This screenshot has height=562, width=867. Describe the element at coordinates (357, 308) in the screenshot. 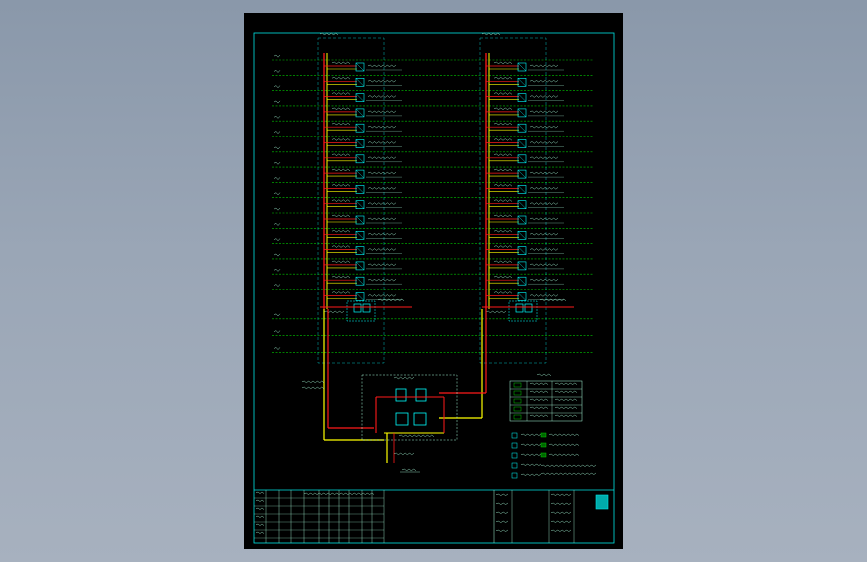

I see `base-valve-1-a` at that location.